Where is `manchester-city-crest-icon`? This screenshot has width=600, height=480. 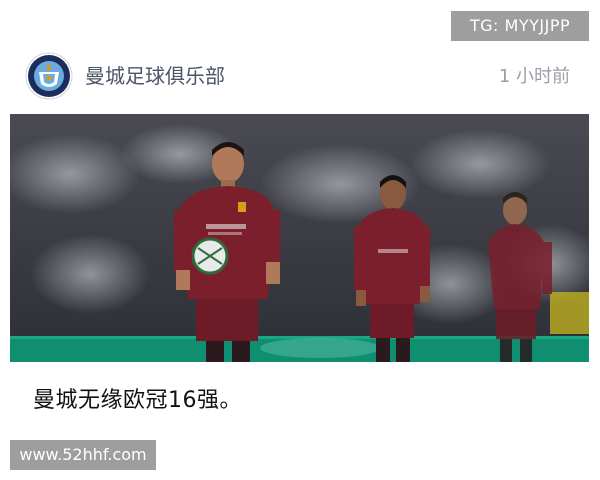
manchester-city-crest-icon is located at coordinates (49, 76).